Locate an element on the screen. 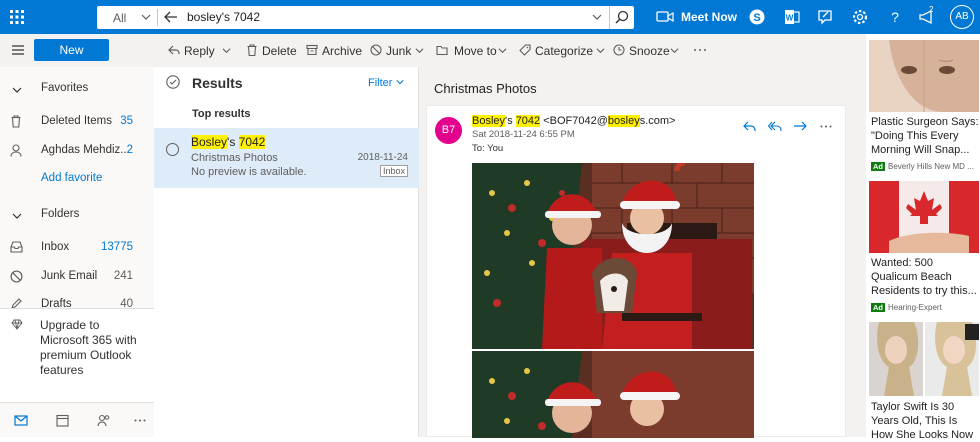 This screenshot has height=442, width=980. sender-name: Bosley's 7042 is located at coordinates (228, 142).